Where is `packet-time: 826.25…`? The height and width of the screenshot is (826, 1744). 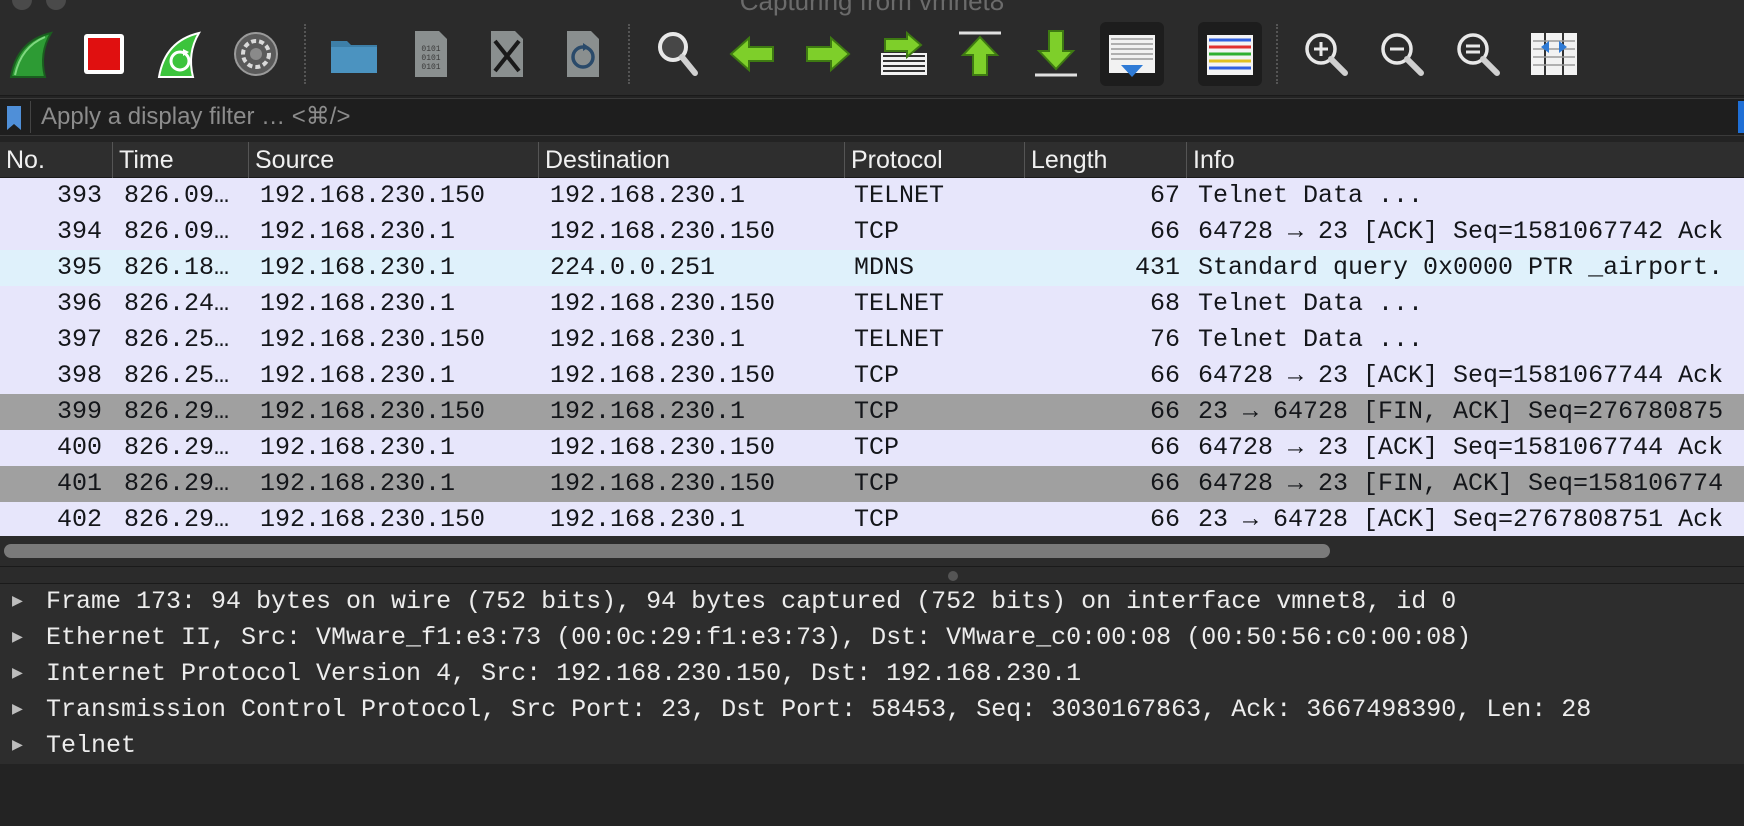 packet-time: 826.25… is located at coordinates (177, 339).